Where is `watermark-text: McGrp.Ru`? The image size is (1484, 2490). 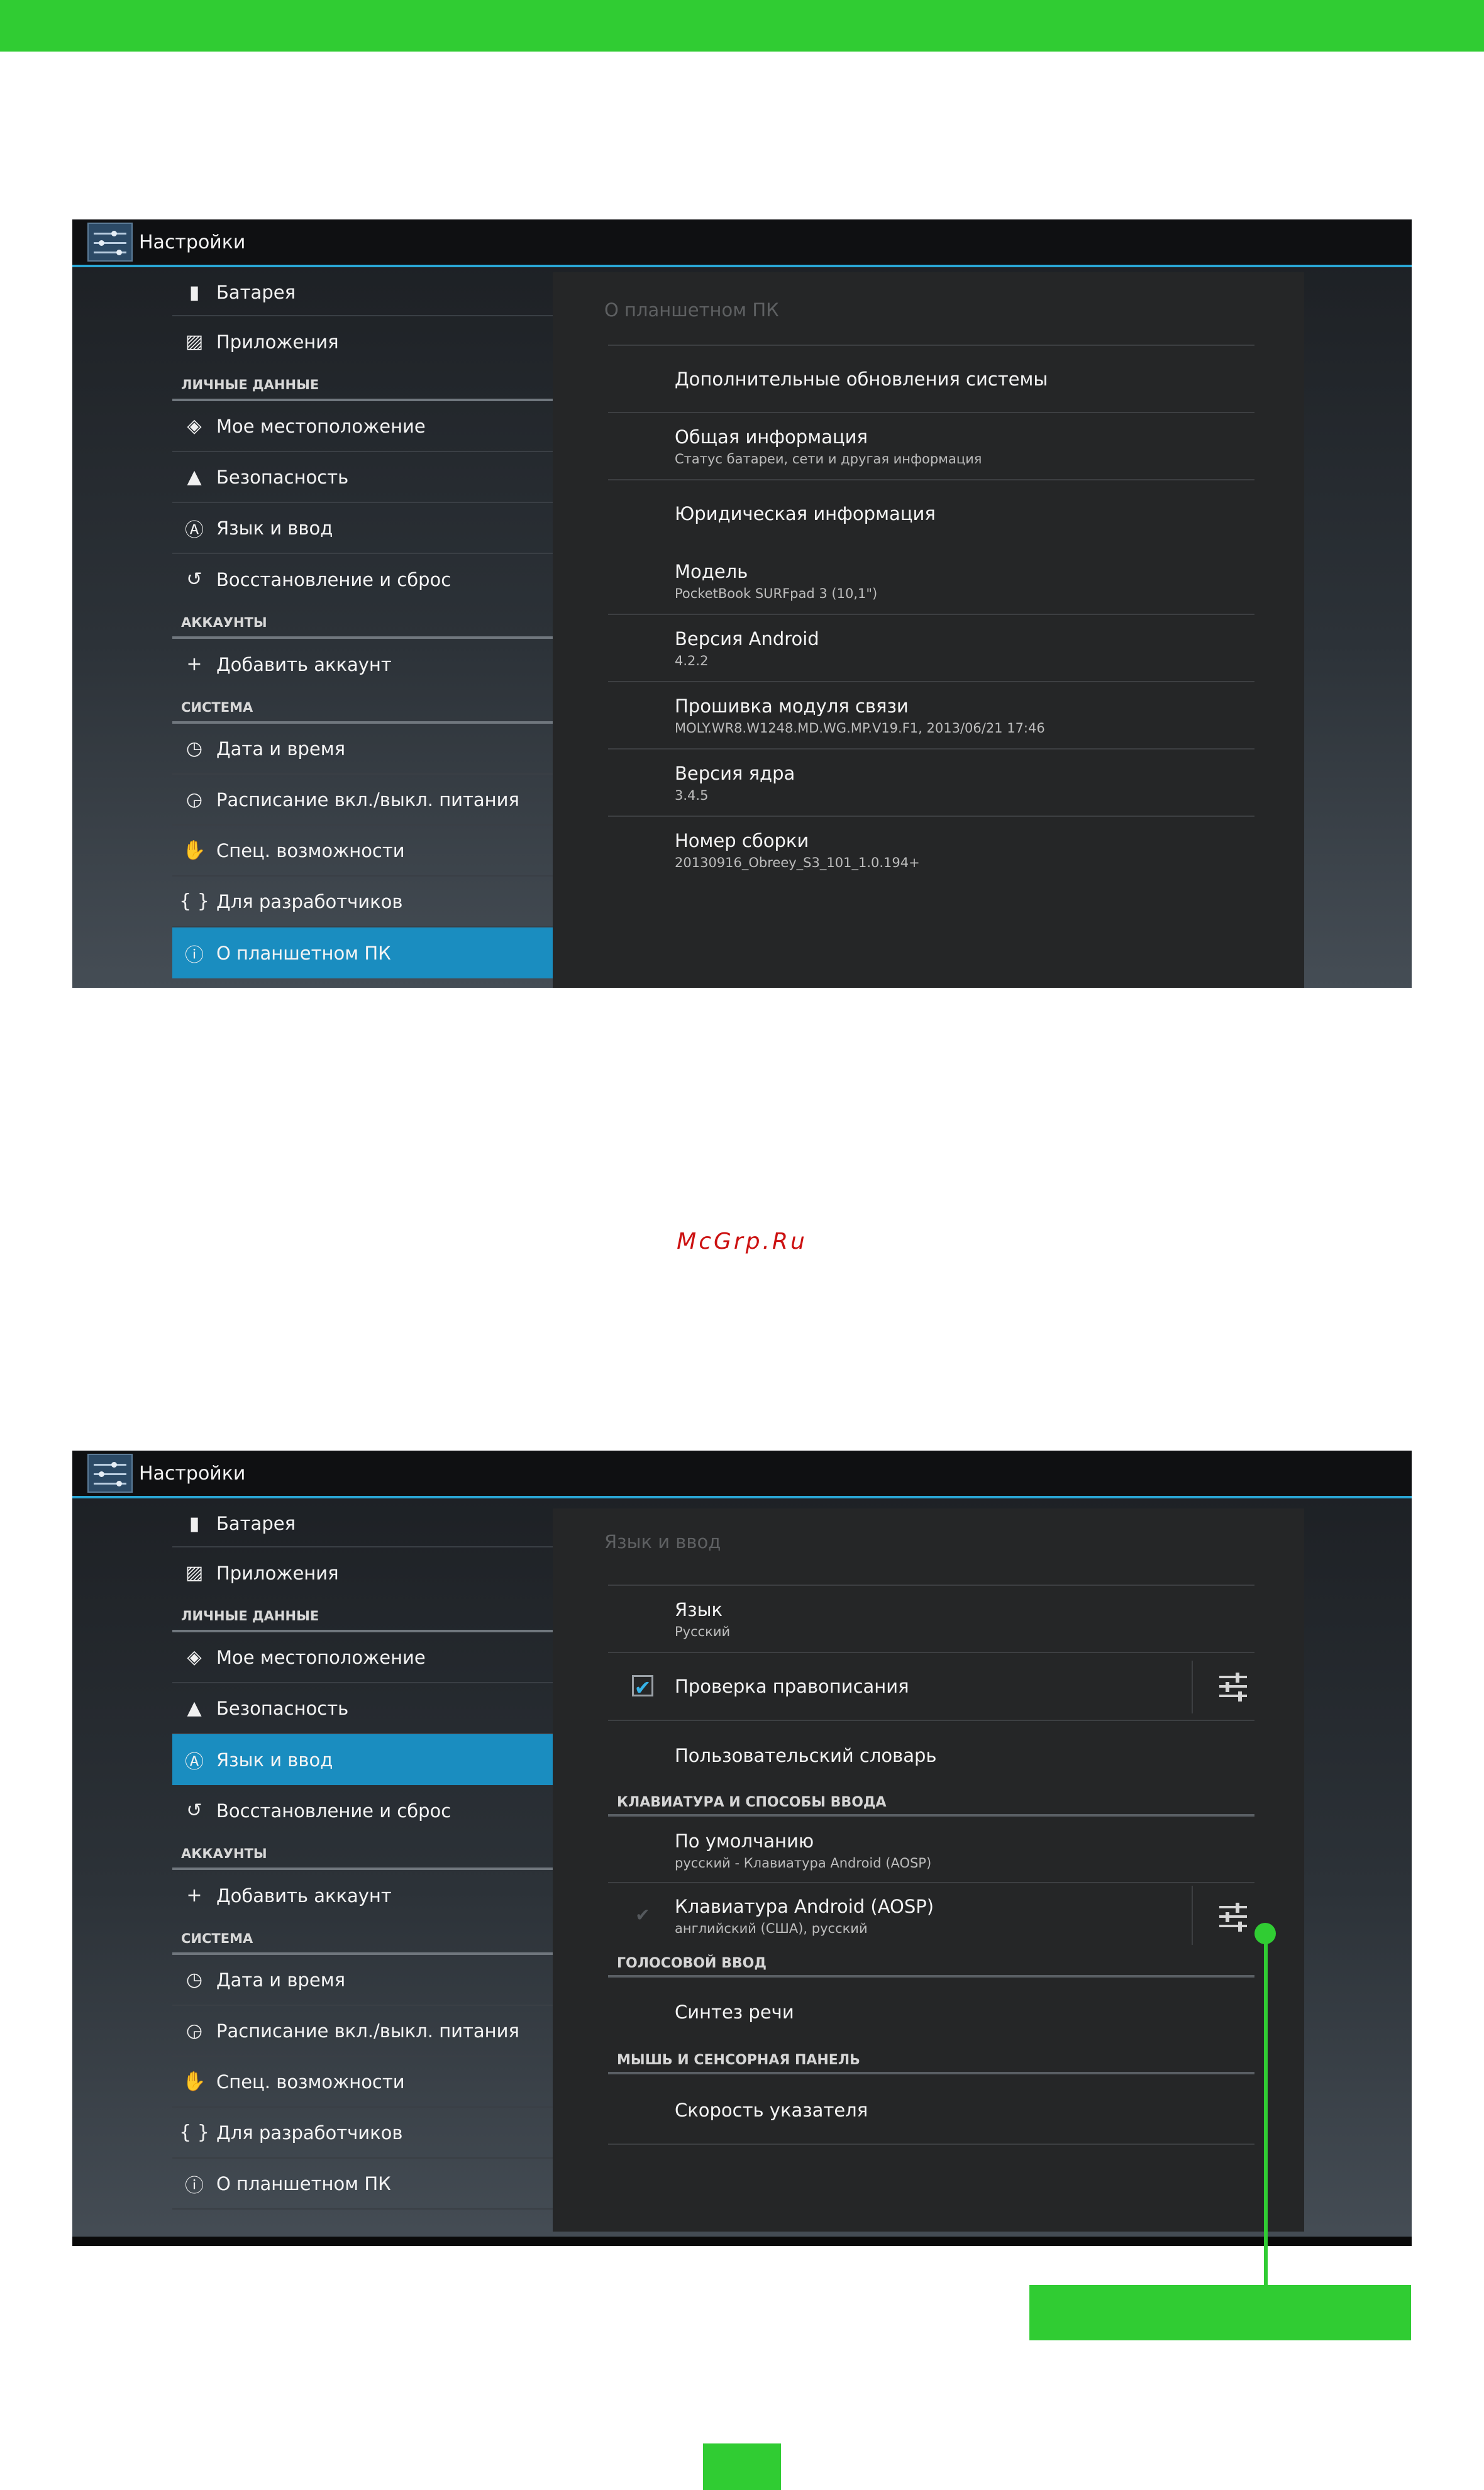 watermark-text: McGrp.Ru is located at coordinates (742, 1241).